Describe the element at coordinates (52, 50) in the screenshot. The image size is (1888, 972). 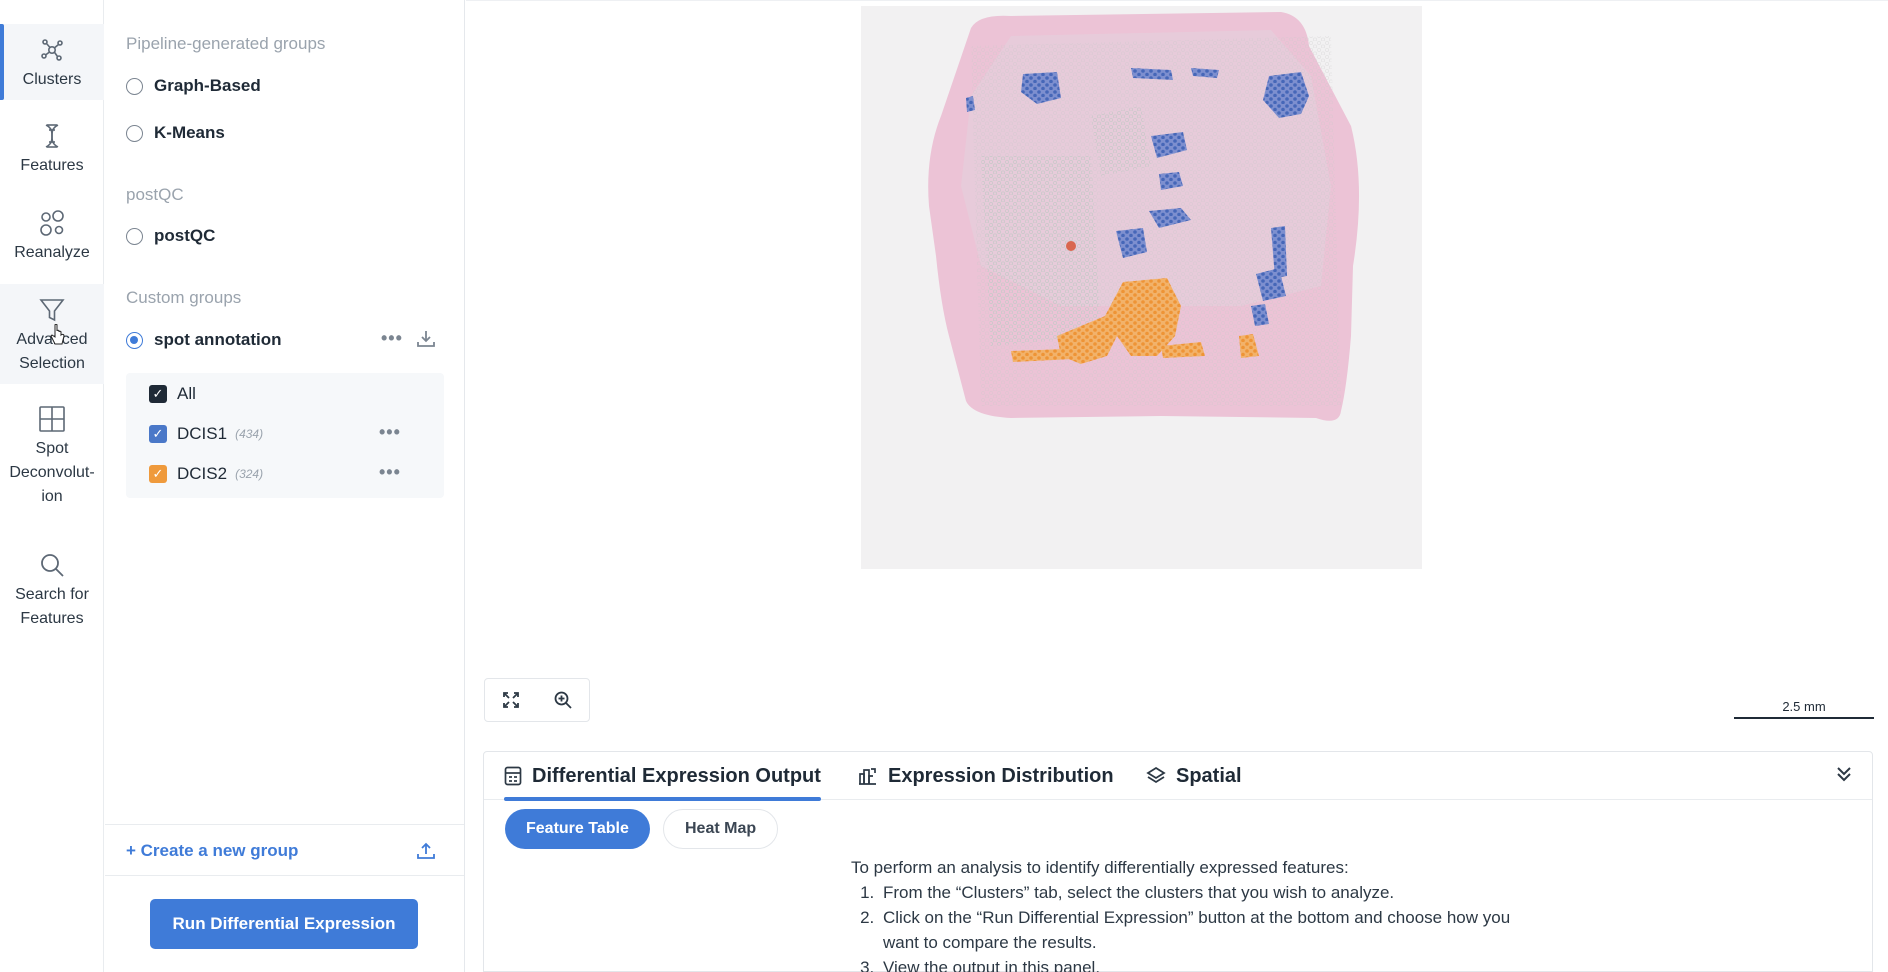
I see `clusters-icon` at that location.